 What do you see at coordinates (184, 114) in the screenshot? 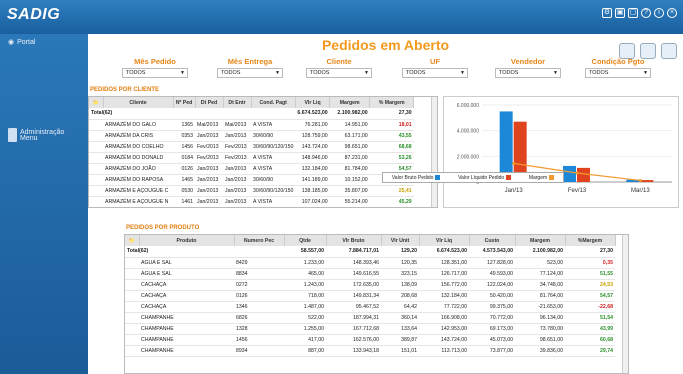
I see `table-cell` at bounding box center [184, 114].